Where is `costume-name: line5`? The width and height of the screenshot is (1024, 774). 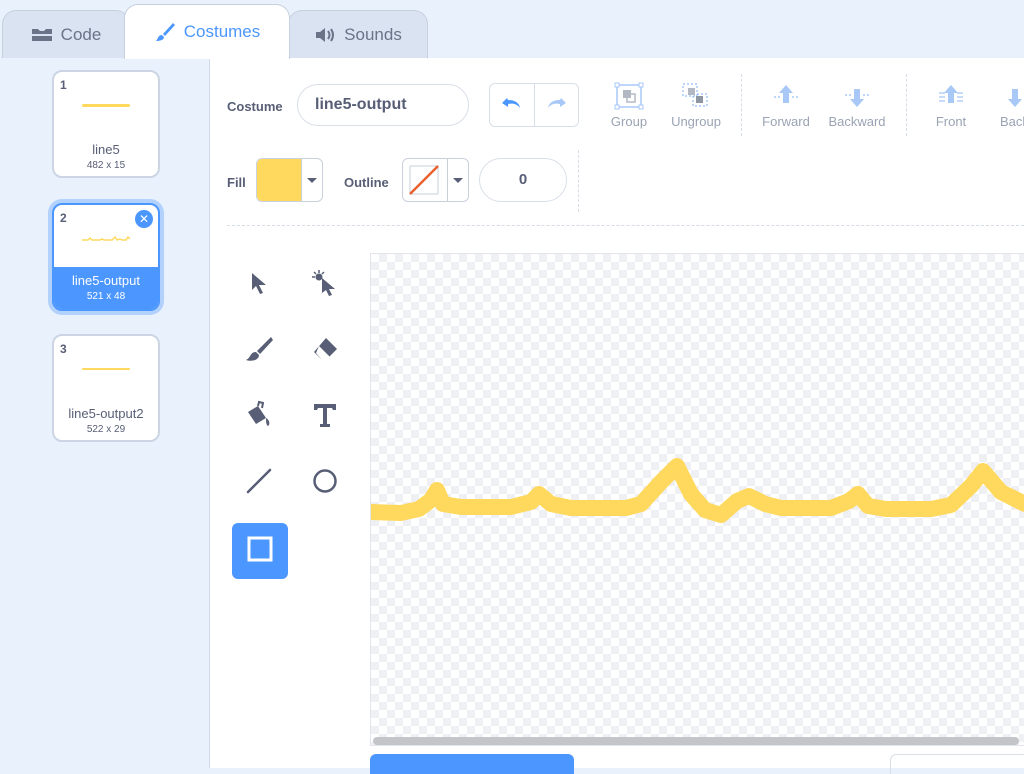 costume-name: line5 is located at coordinates (106, 149).